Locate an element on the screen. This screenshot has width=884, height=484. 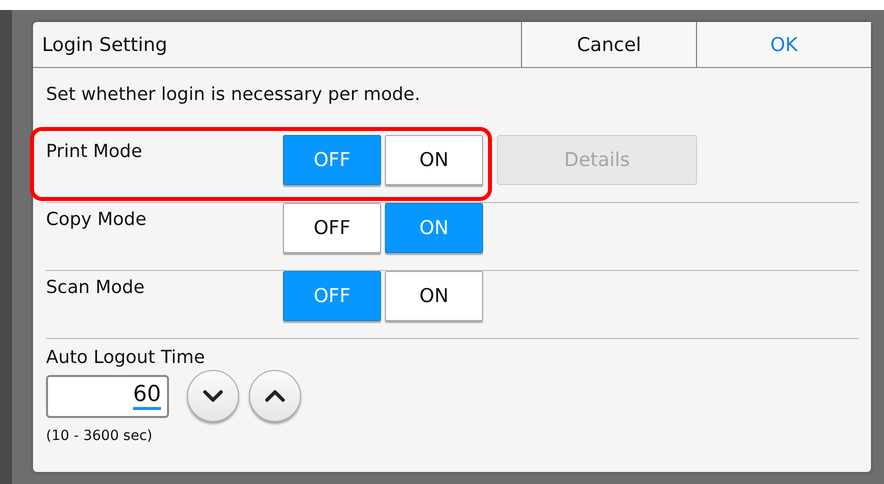
description-text: Set whether login is necessary per mode. is located at coordinates (234, 94).